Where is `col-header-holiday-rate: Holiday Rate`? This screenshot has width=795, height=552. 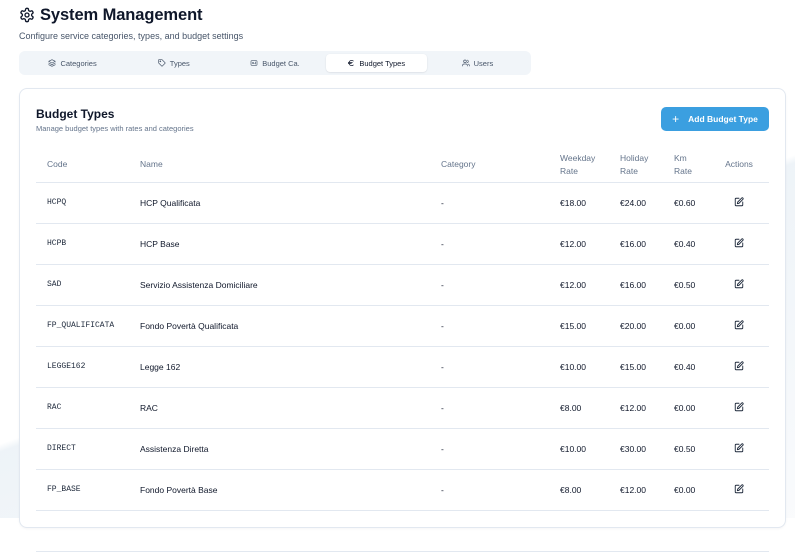
col-header-holiday-rate: Holiday Rate is located at coordinates (636, 165).